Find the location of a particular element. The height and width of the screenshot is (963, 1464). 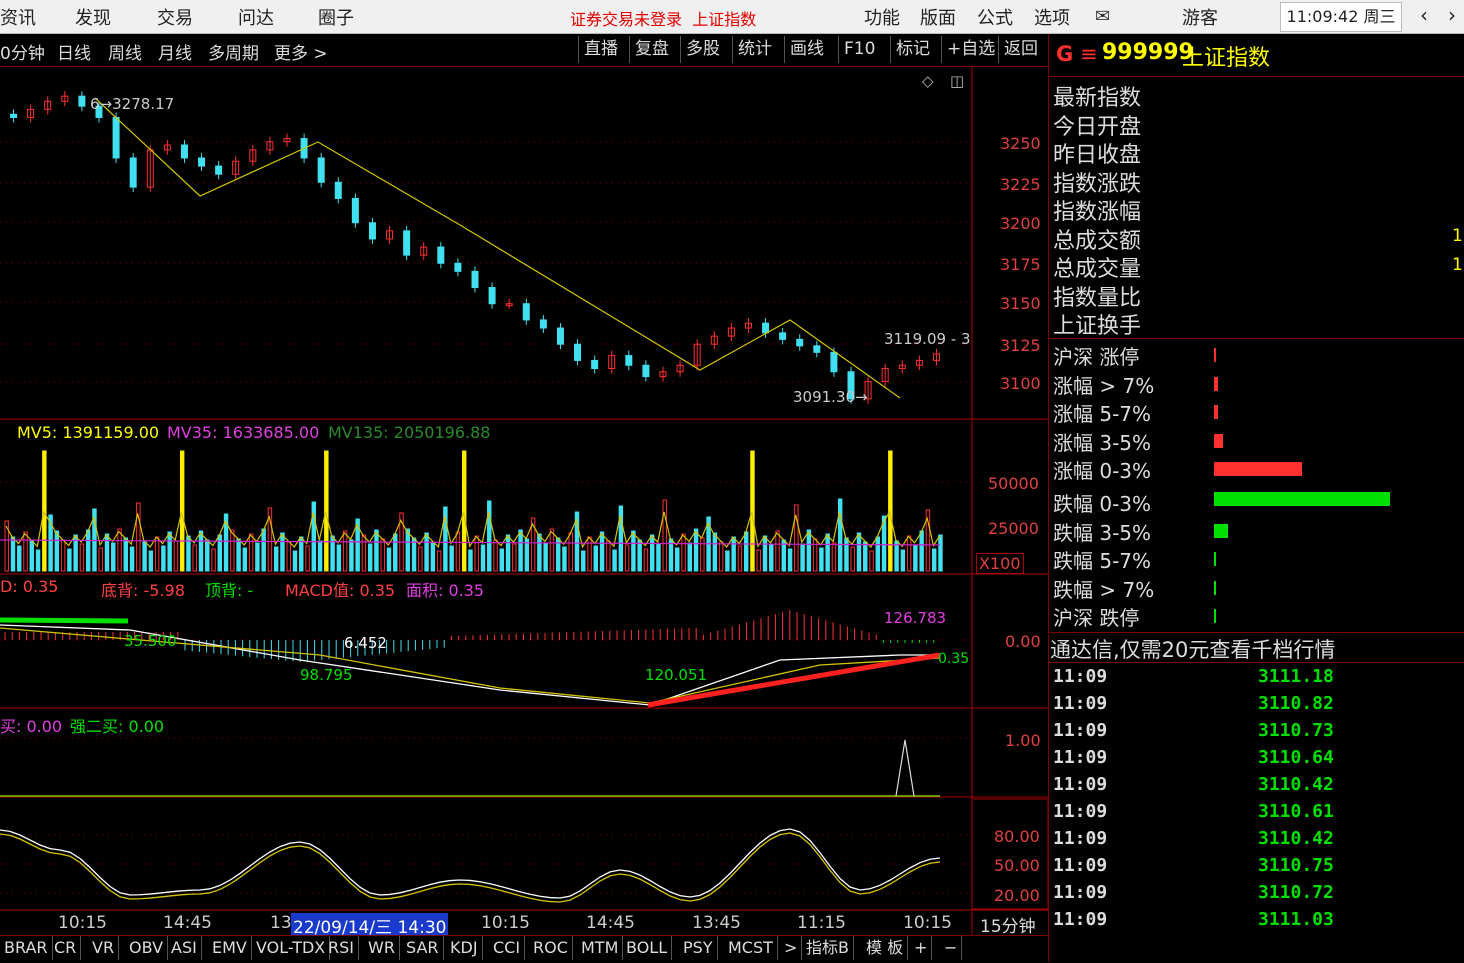

menu-ask: 问达 is located at coordinates (256, 17).